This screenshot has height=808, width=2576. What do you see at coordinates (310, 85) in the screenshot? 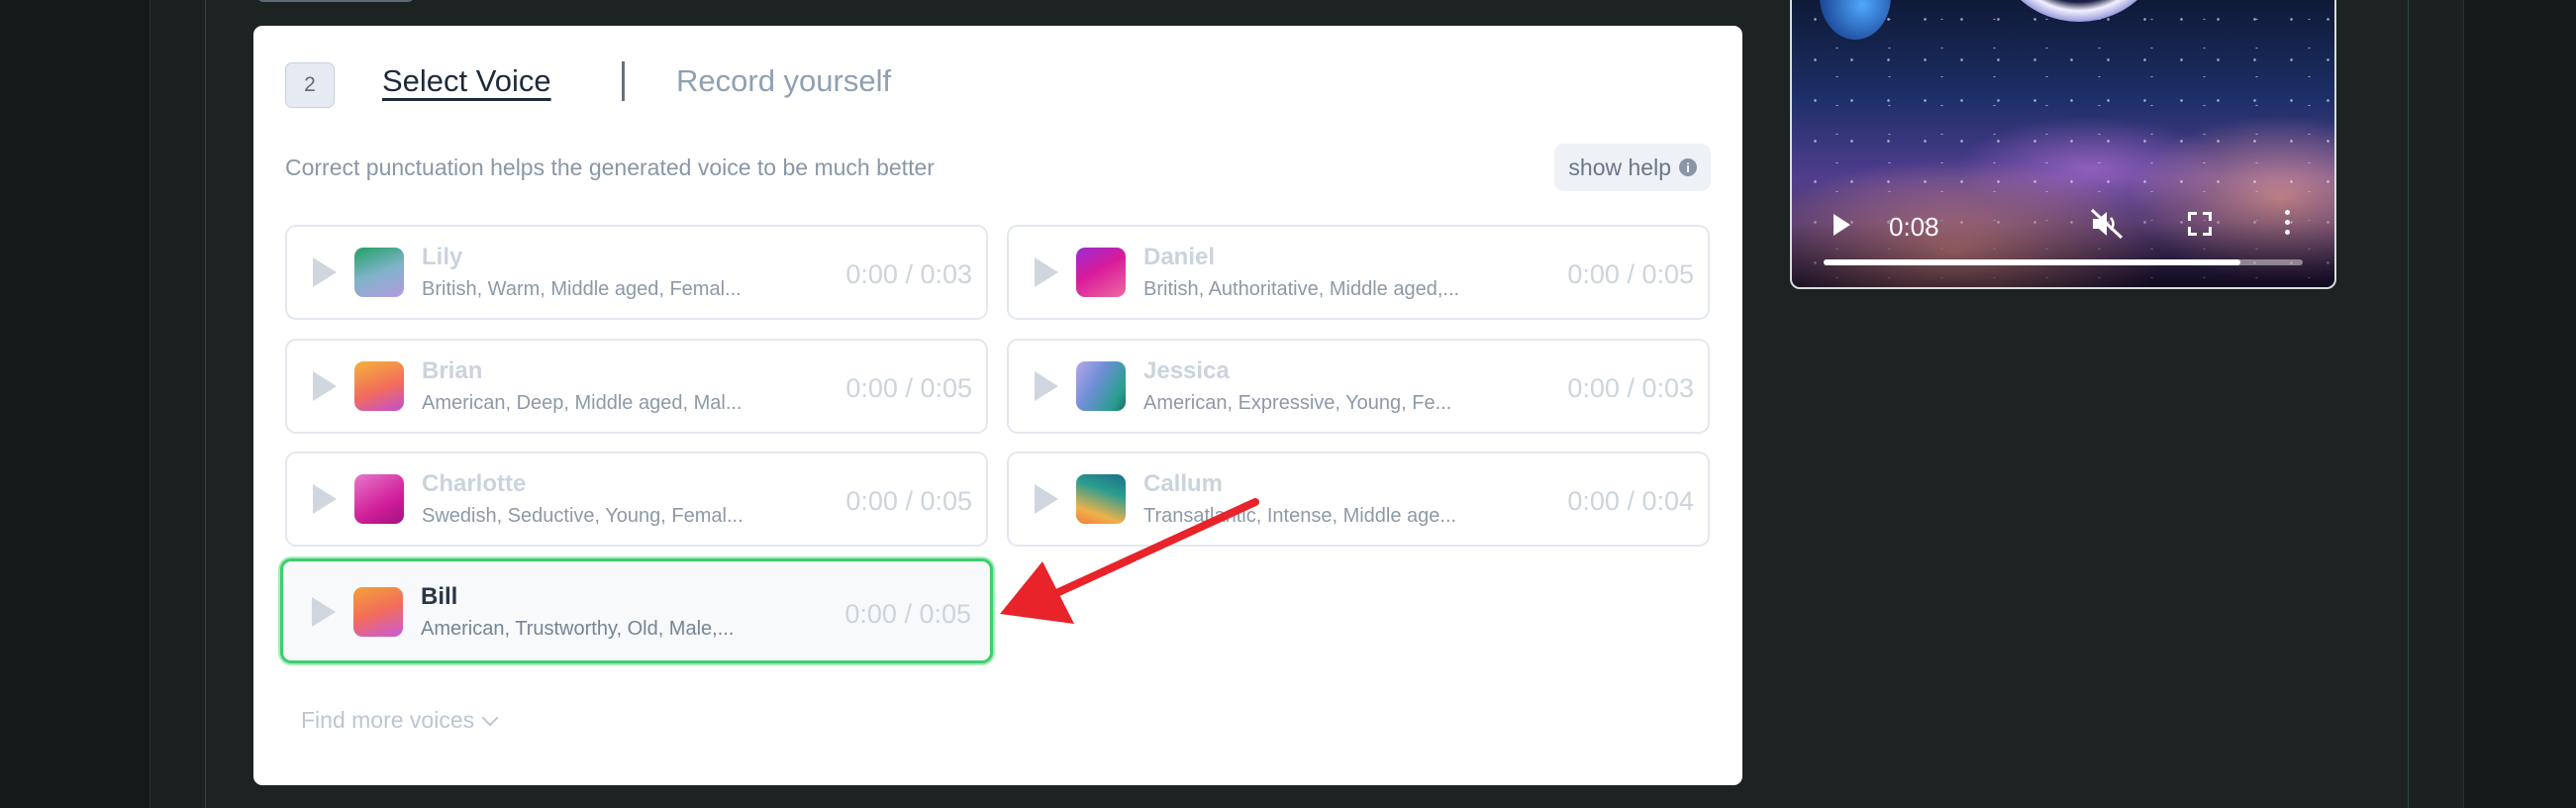
I see `step-badge: 2` at bounding box center [310, 85].